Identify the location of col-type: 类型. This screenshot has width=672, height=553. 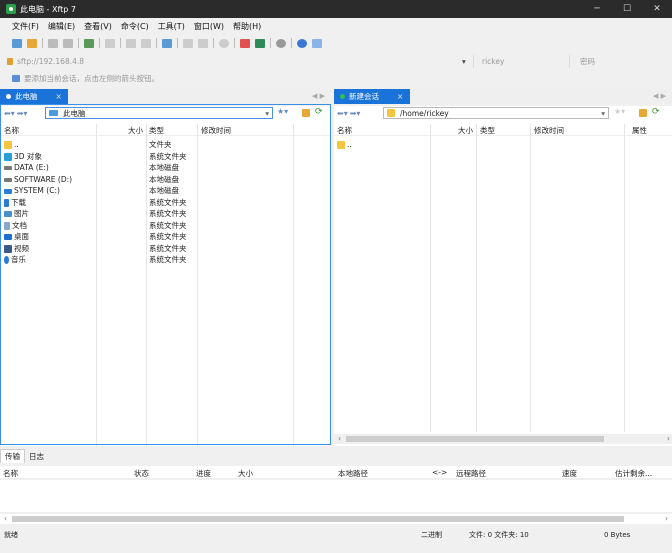
(487, 130).